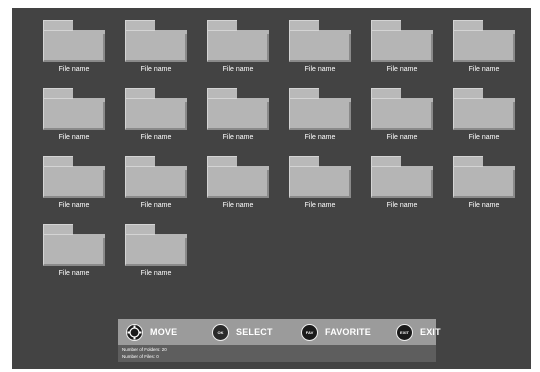 The image size is (540, 372). What do you see at coordinates (430, 332) in the screenshot?
I see `exit-label: EXIT` at bounding box center [430, 332].